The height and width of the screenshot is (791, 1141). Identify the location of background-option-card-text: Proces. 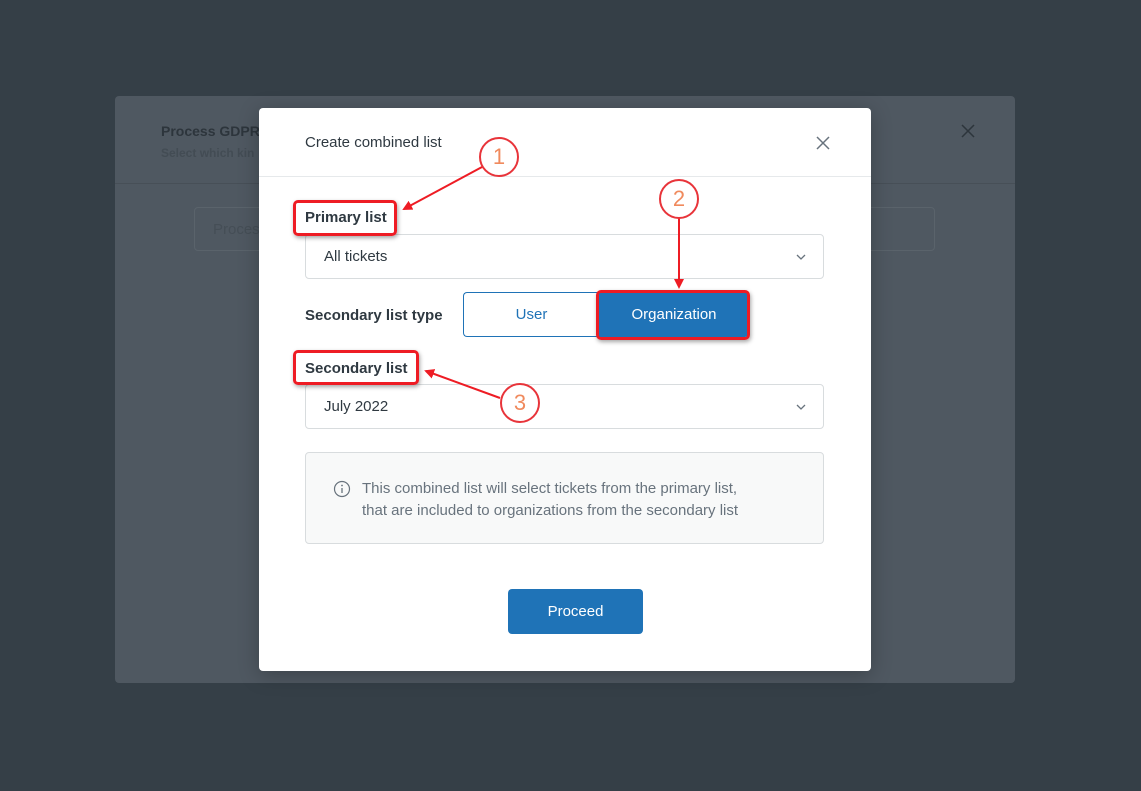
(236, 229).